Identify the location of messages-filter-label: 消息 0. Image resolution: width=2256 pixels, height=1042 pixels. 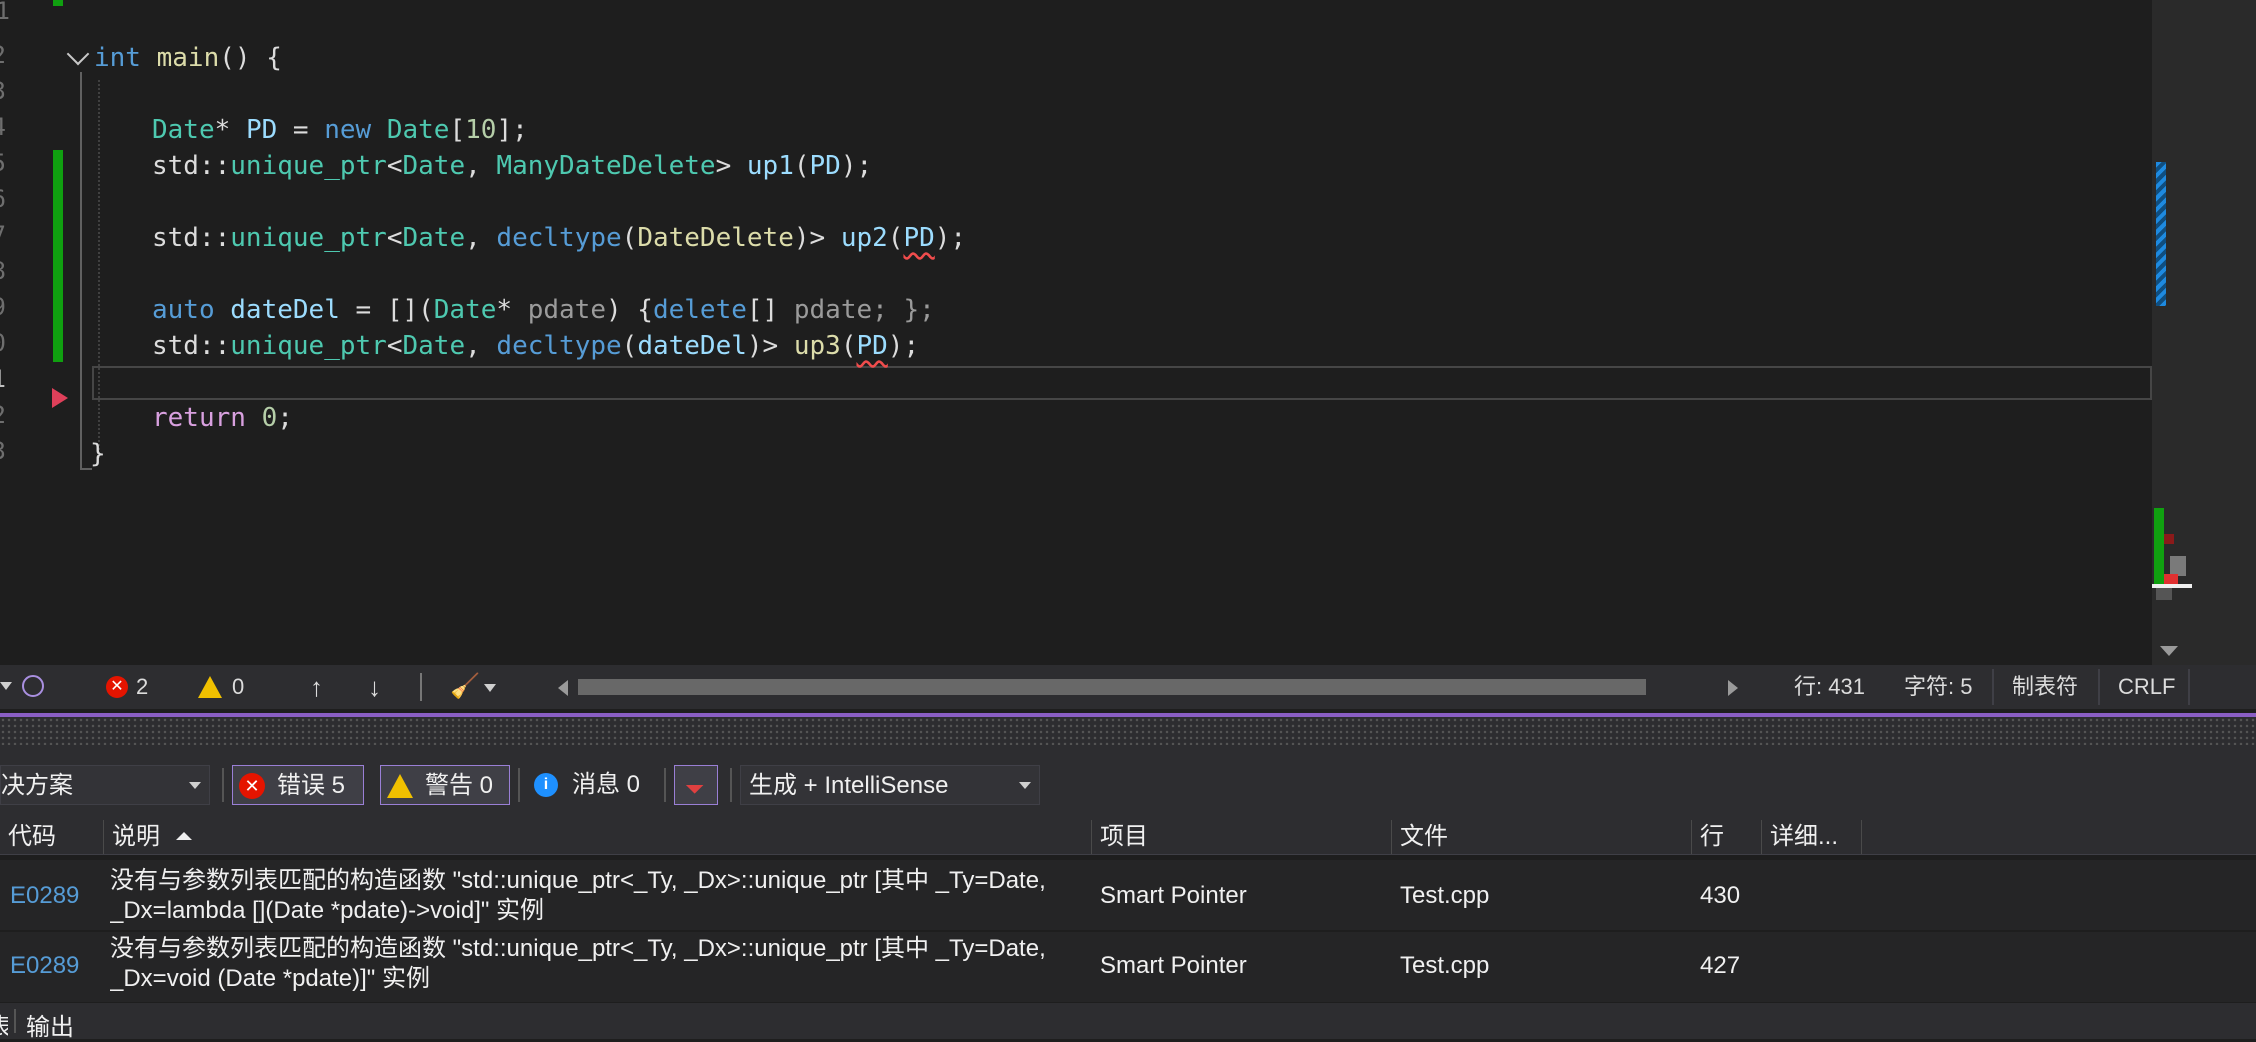
(606, 784).